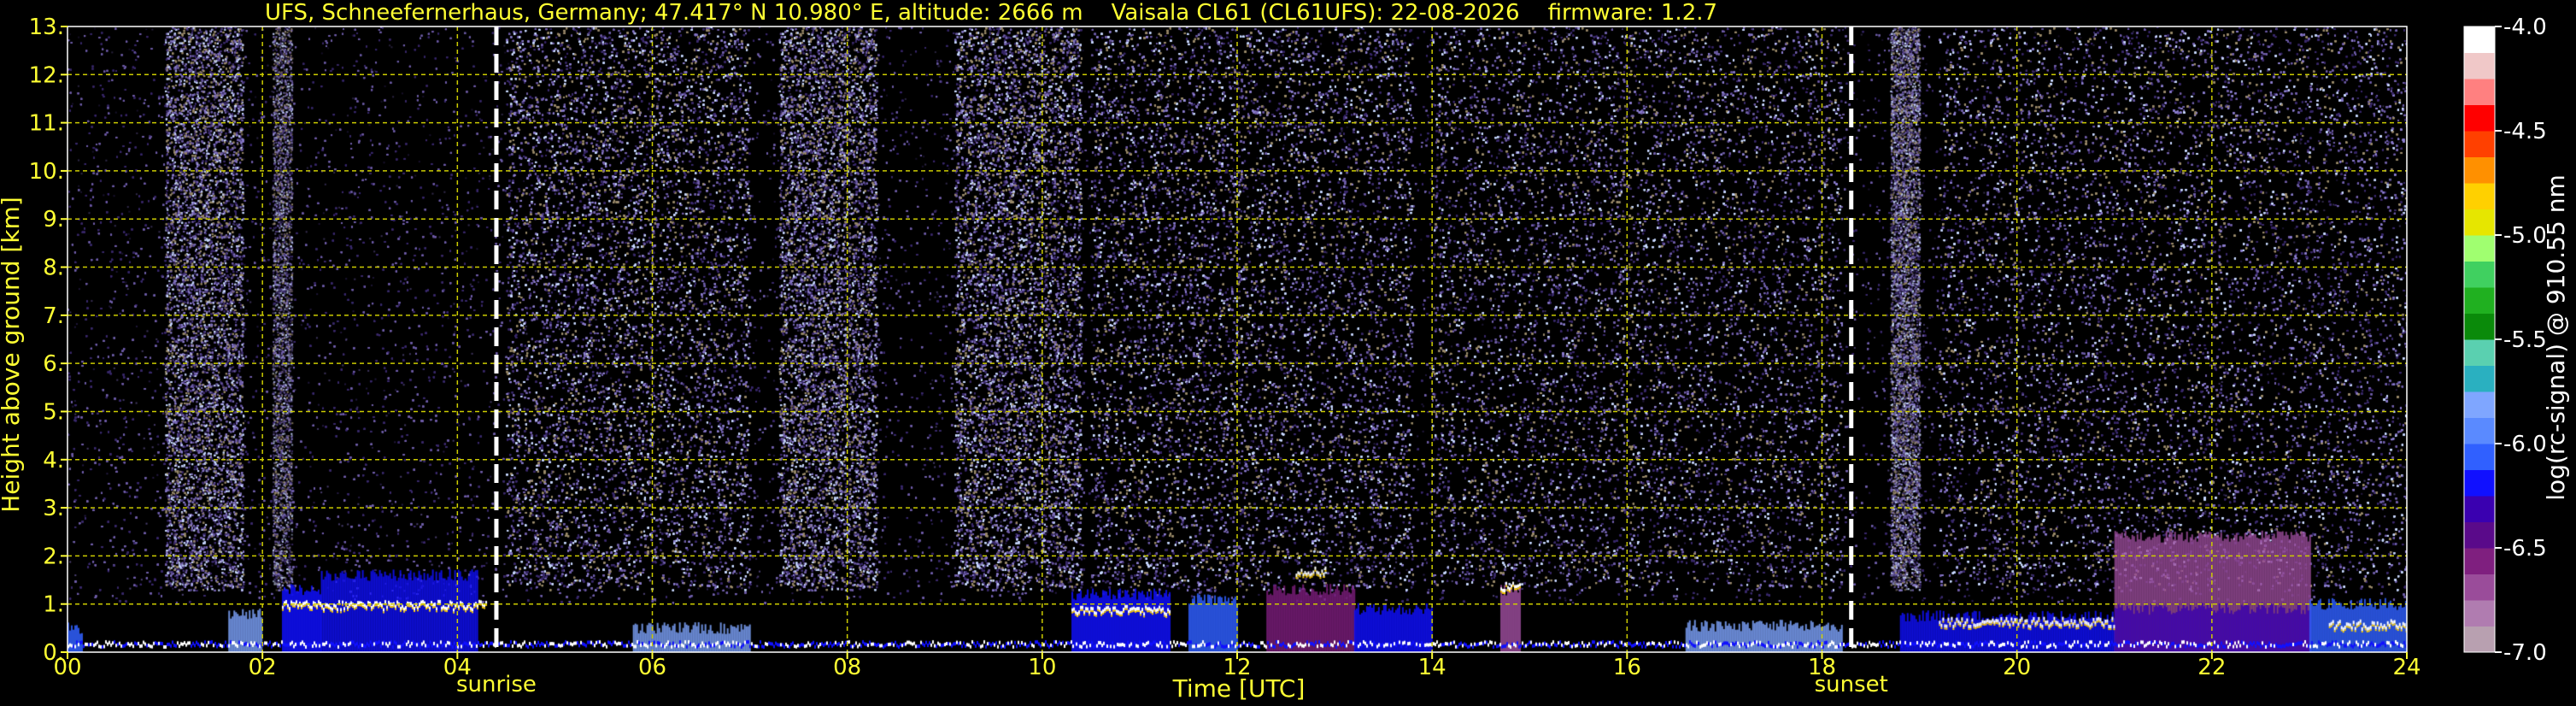 Image resolution: width=2576 pixels, height=706 pixels. I want to click on y-tick-label: 2., so click(53, 556).